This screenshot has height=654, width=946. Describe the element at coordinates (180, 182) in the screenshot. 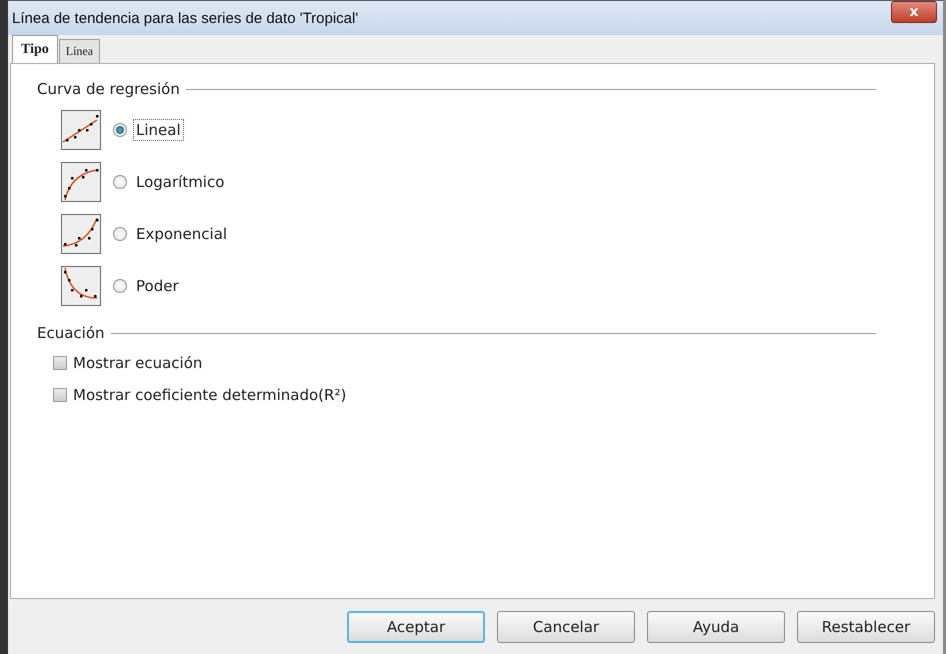

I see `radio-label: Logarítmico` at that location.